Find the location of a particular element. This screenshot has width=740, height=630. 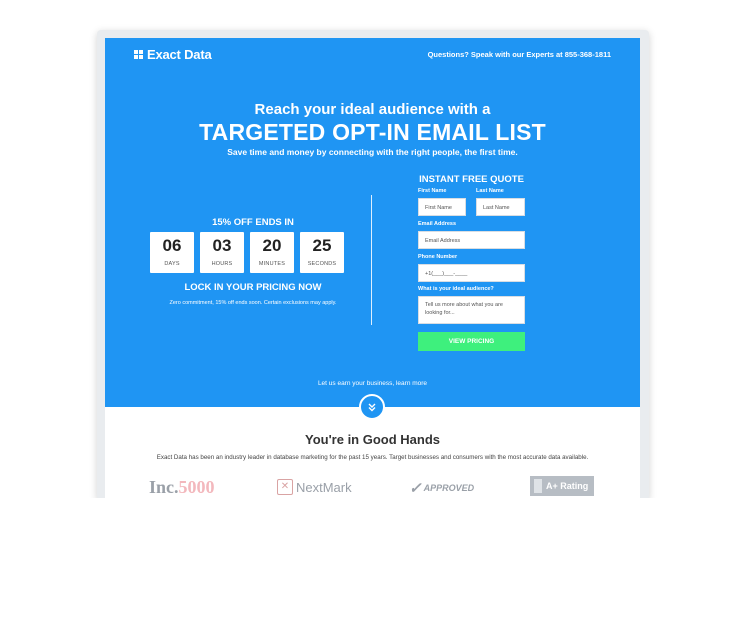

inc5000-logo: Inc.5000 is located at coordinates (182, 487).